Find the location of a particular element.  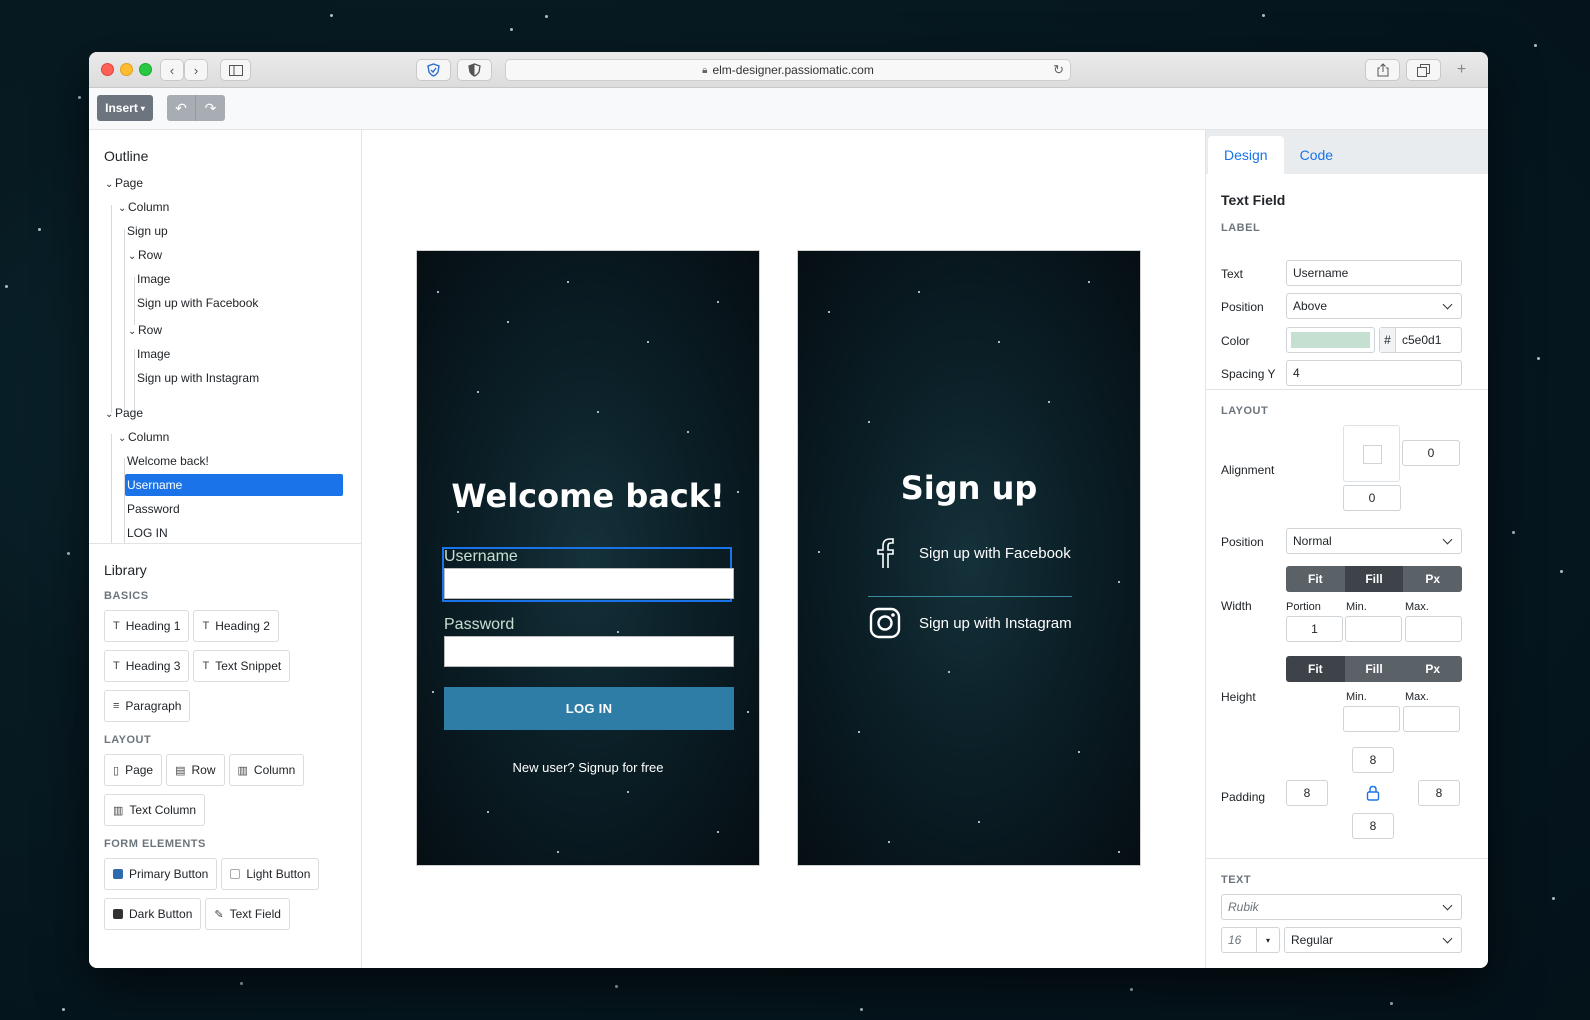

layout-caption: LAYOUT is located at coordinates (128, 740).